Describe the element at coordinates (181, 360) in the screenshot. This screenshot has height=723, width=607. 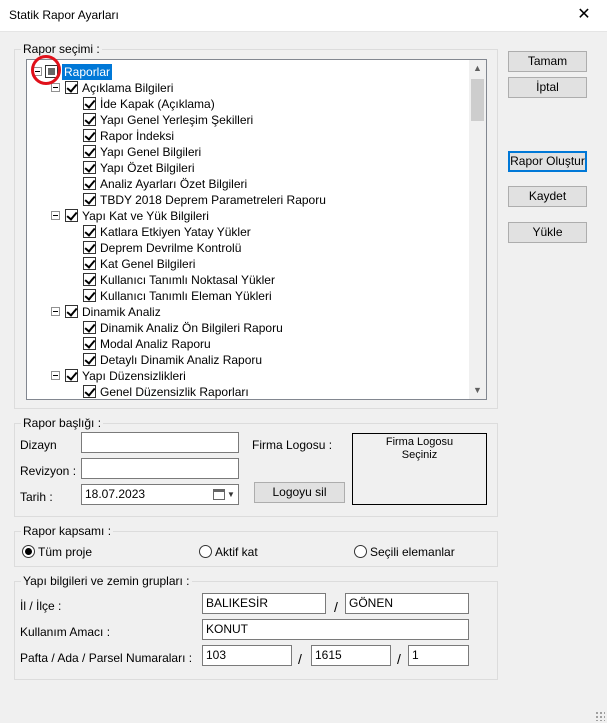
I see `tree-item-label: Detaylı Dinamik Analiz Raporu` at that location.